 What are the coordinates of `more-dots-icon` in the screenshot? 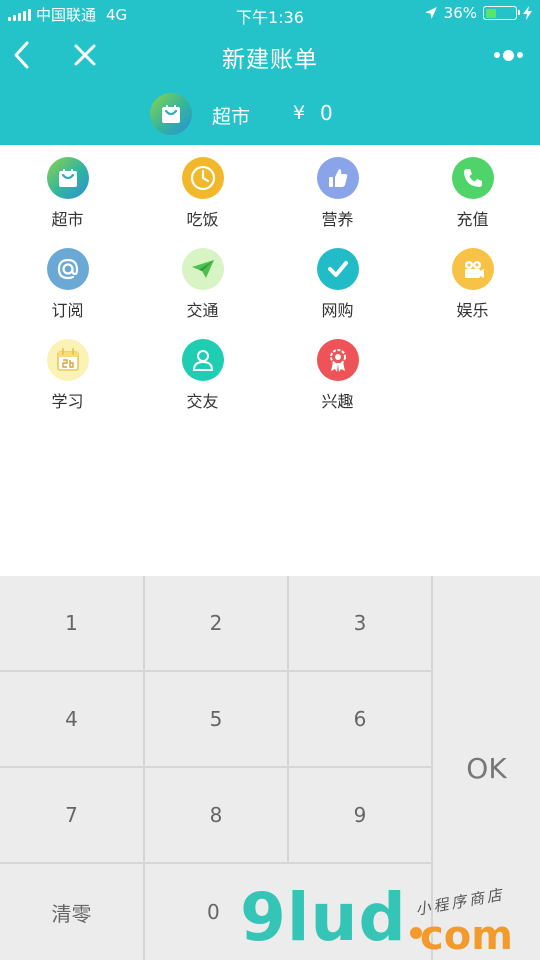 It's located at (508, 55).